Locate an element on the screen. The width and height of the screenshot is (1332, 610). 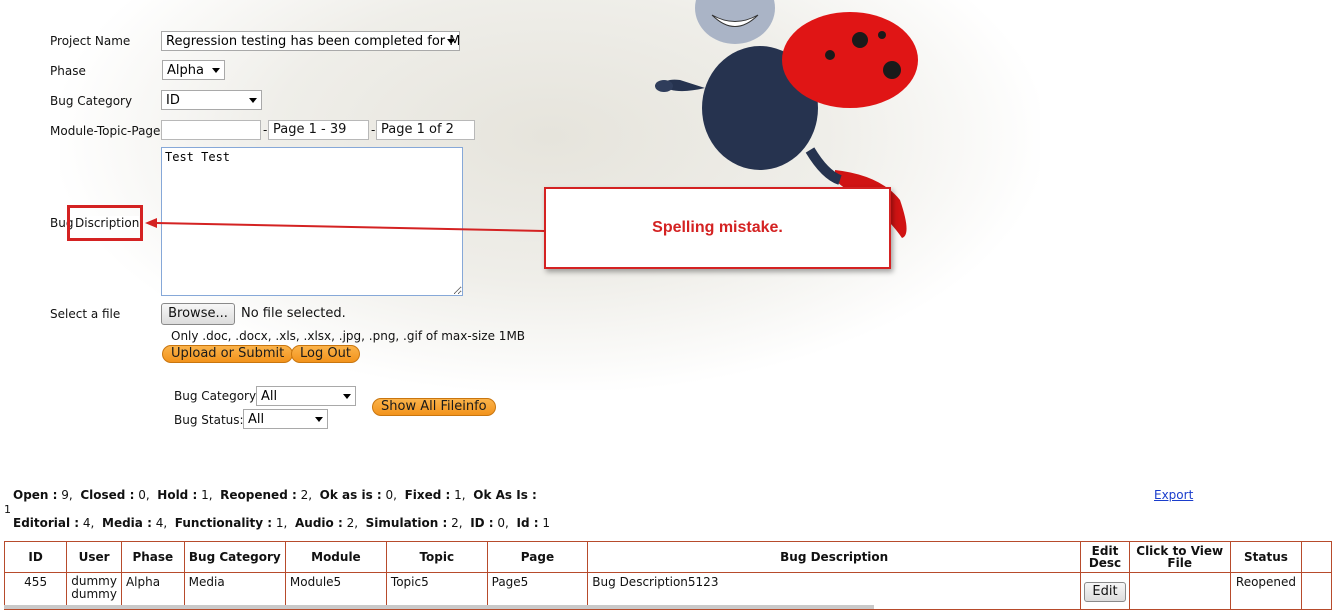
callout-text: Spelling mistake. is located at coordinates (717, 227).